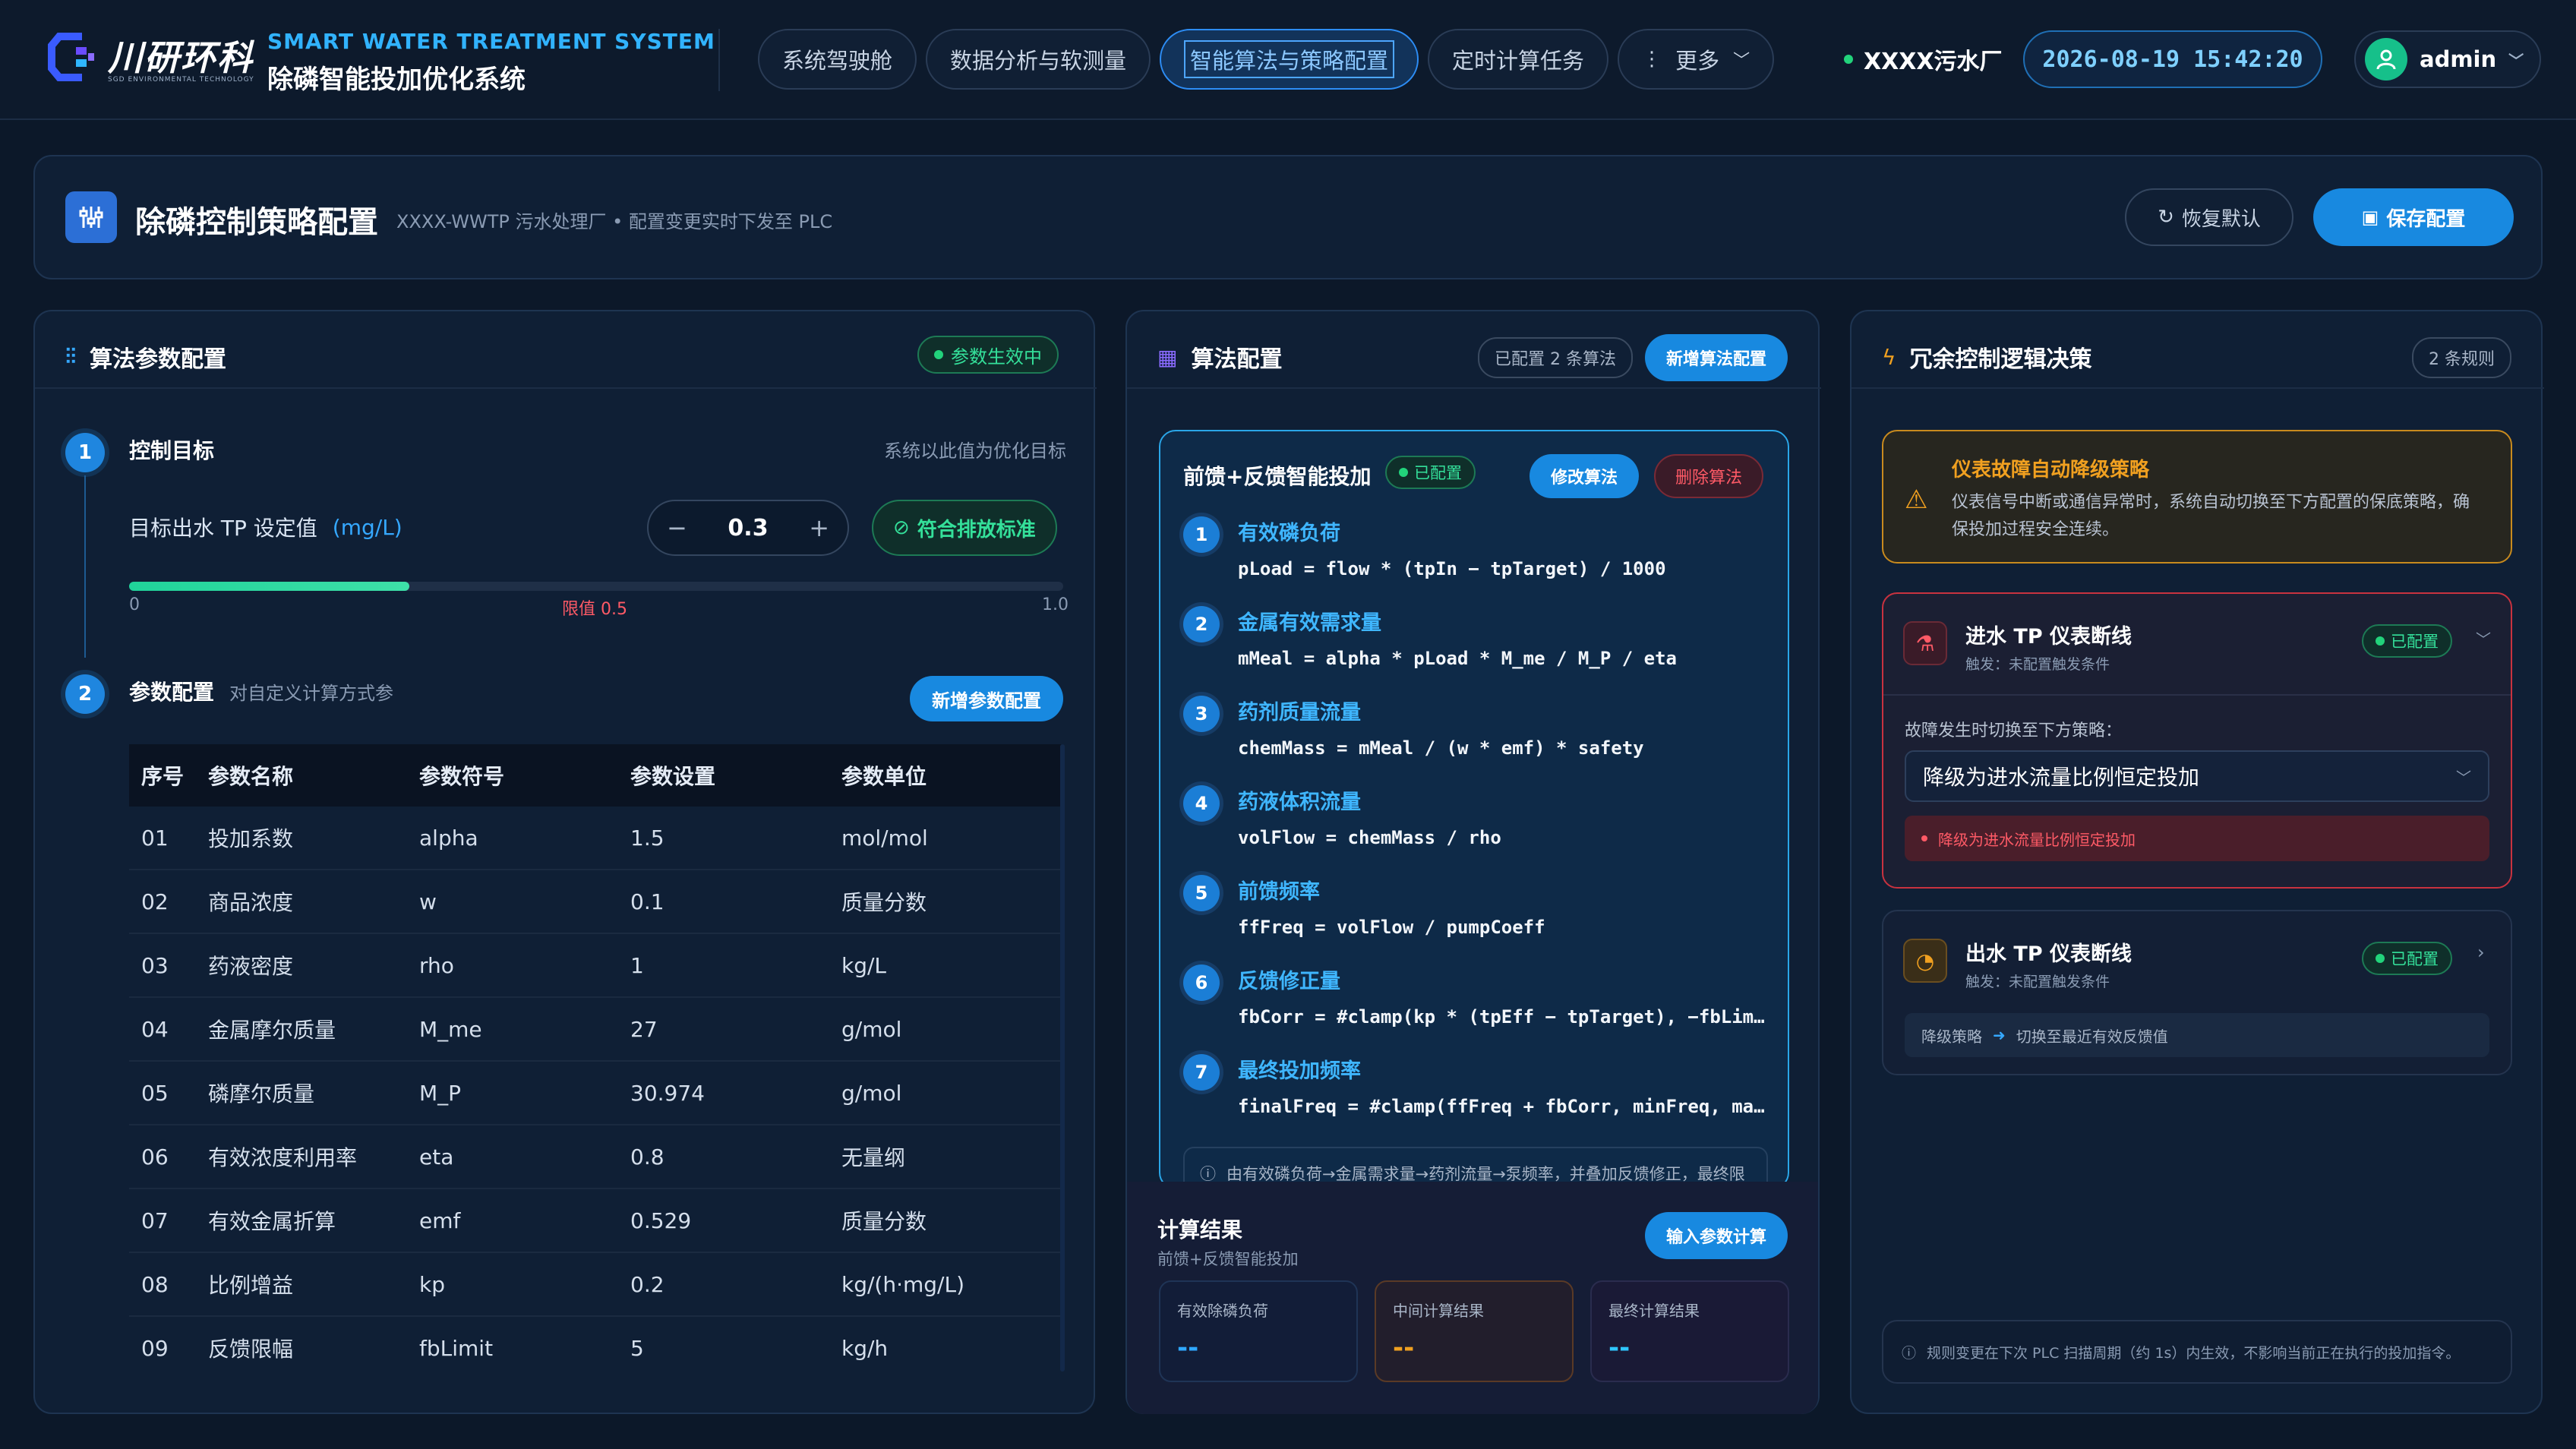  What do you see at coordinates (596, 1157) in the screenshot?
I see `table-row: 06 有效浓度利用率 eta 0.8 无量纲` at bounding box center [596, 1157].